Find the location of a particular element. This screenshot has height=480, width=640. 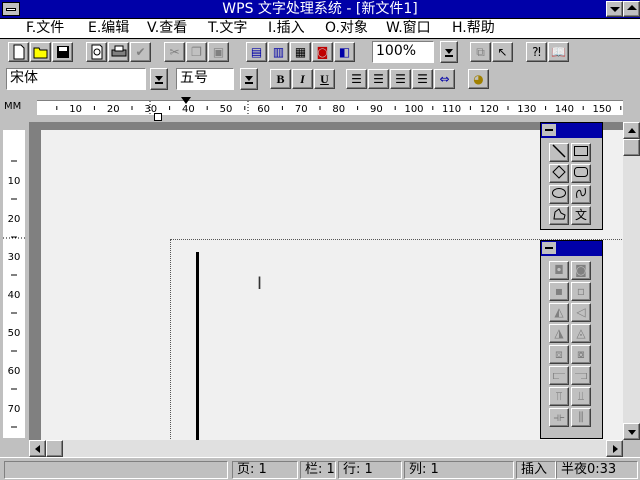

select-pointer-button: ↖ is located at coordinates (502, 52).